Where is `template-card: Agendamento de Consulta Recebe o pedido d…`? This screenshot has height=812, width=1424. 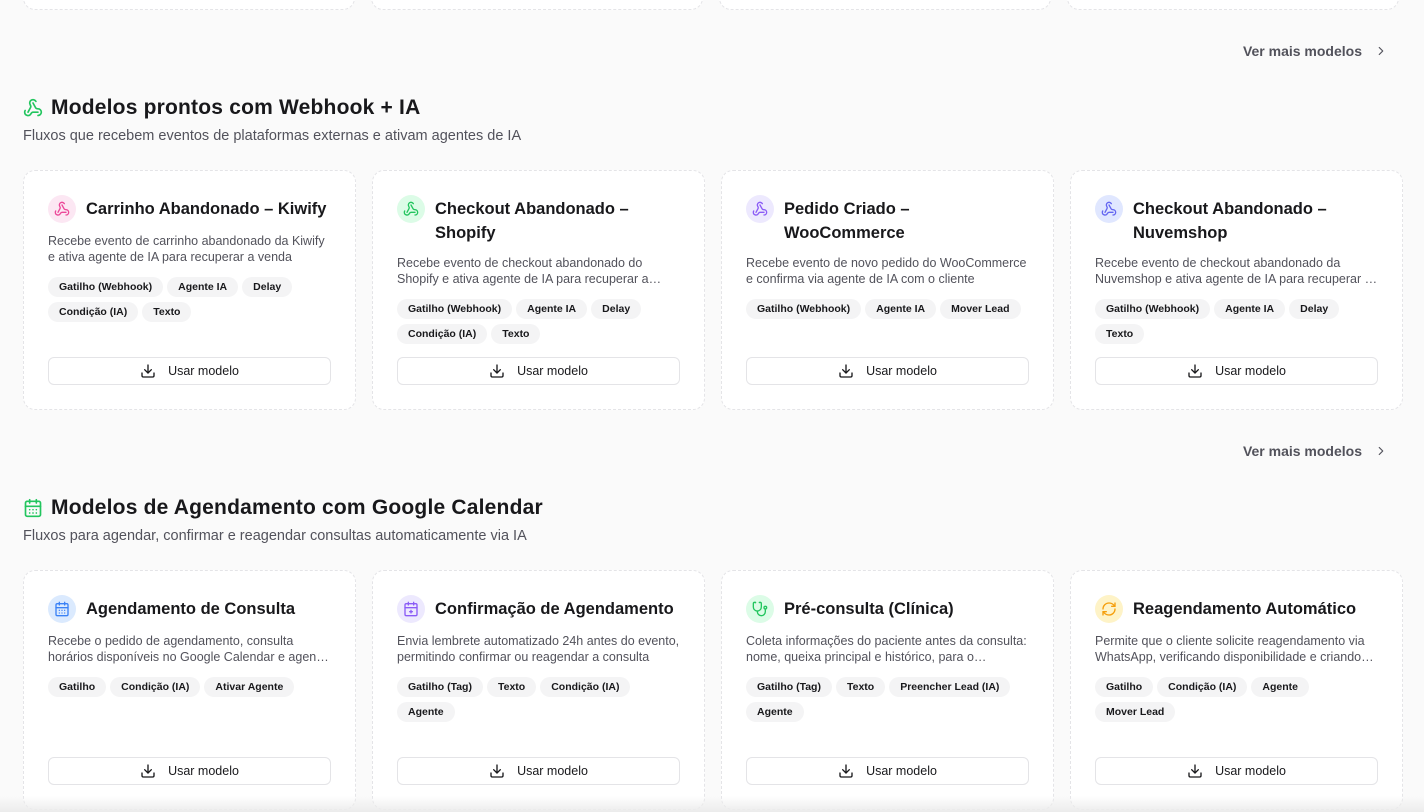 template-card: Agendamento de Consulta Recebe o pedido d… is located at coordinates (189, 690).